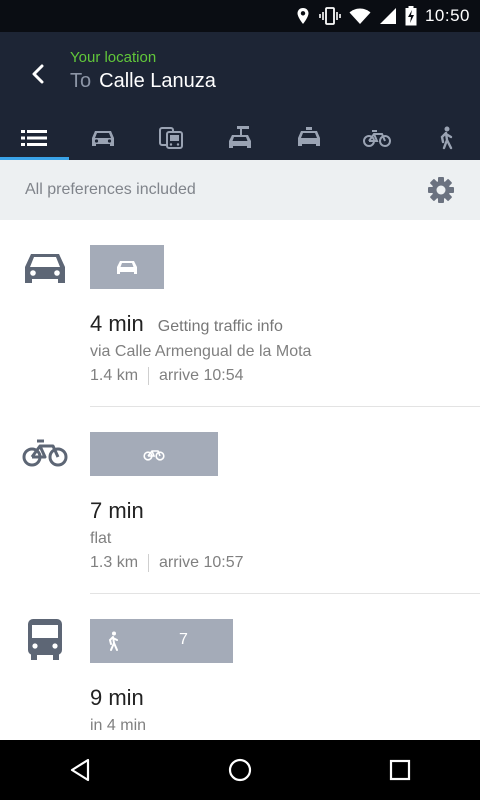  I want to click on route-duration: 4 min Getting traffic info, so click(186, 323).